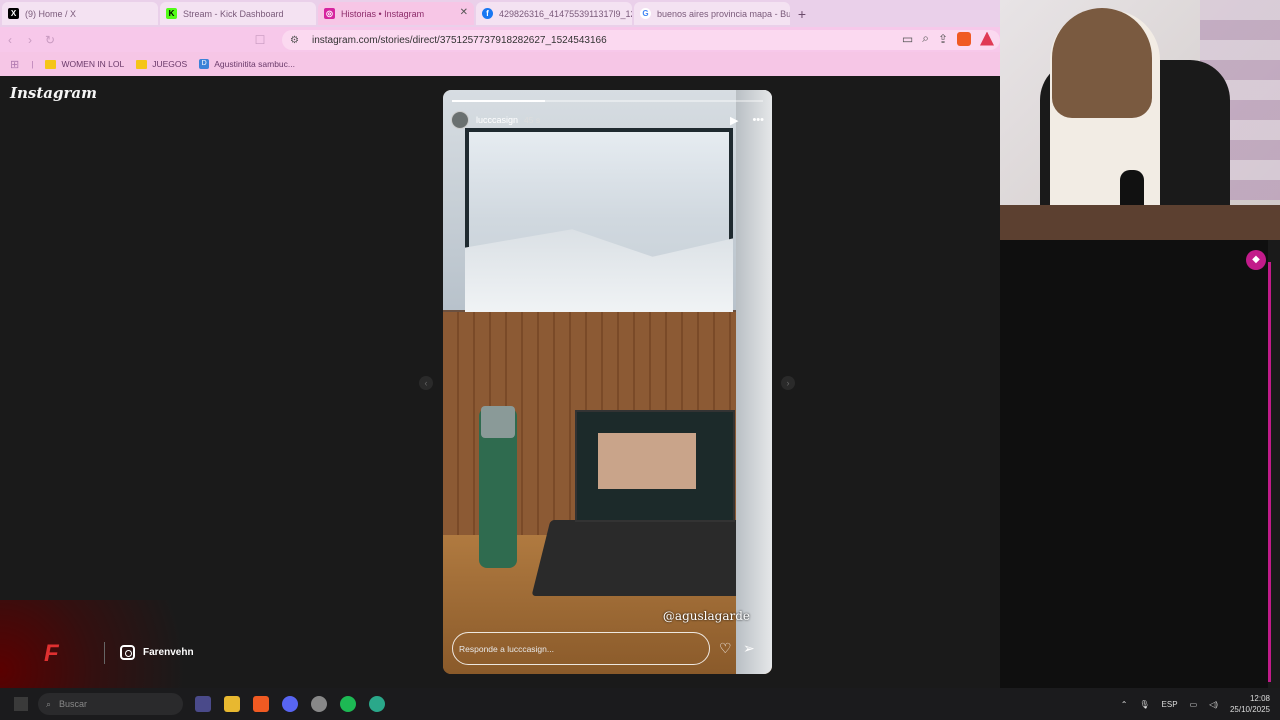 This screenshot has height=720, width=1280. Describe the element at coordinates (1140, 222) in the screenshot. I see `webcam-desk` at that location.